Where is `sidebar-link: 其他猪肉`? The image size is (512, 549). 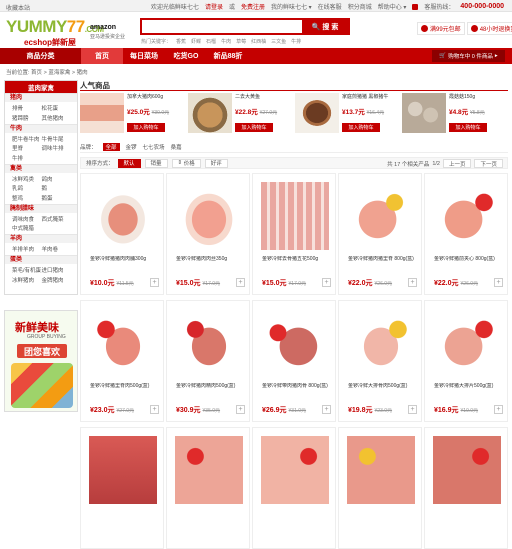 sidebar-link: 其他猪肉 is located at coordinates (57, 118).